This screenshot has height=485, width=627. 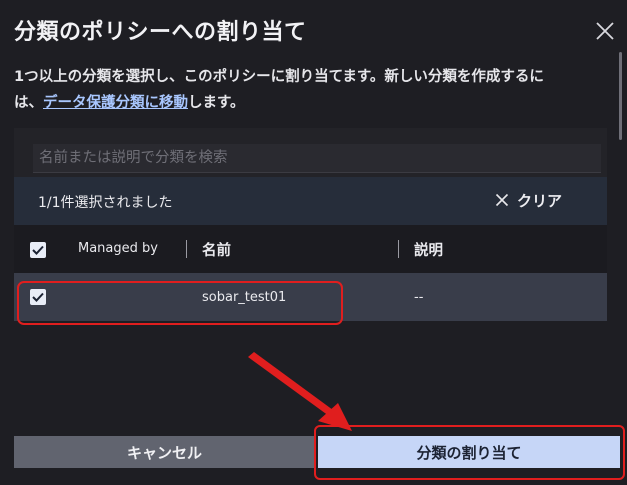 I want to click on cancel-button: キャンセル, so click(x=164, y=452).